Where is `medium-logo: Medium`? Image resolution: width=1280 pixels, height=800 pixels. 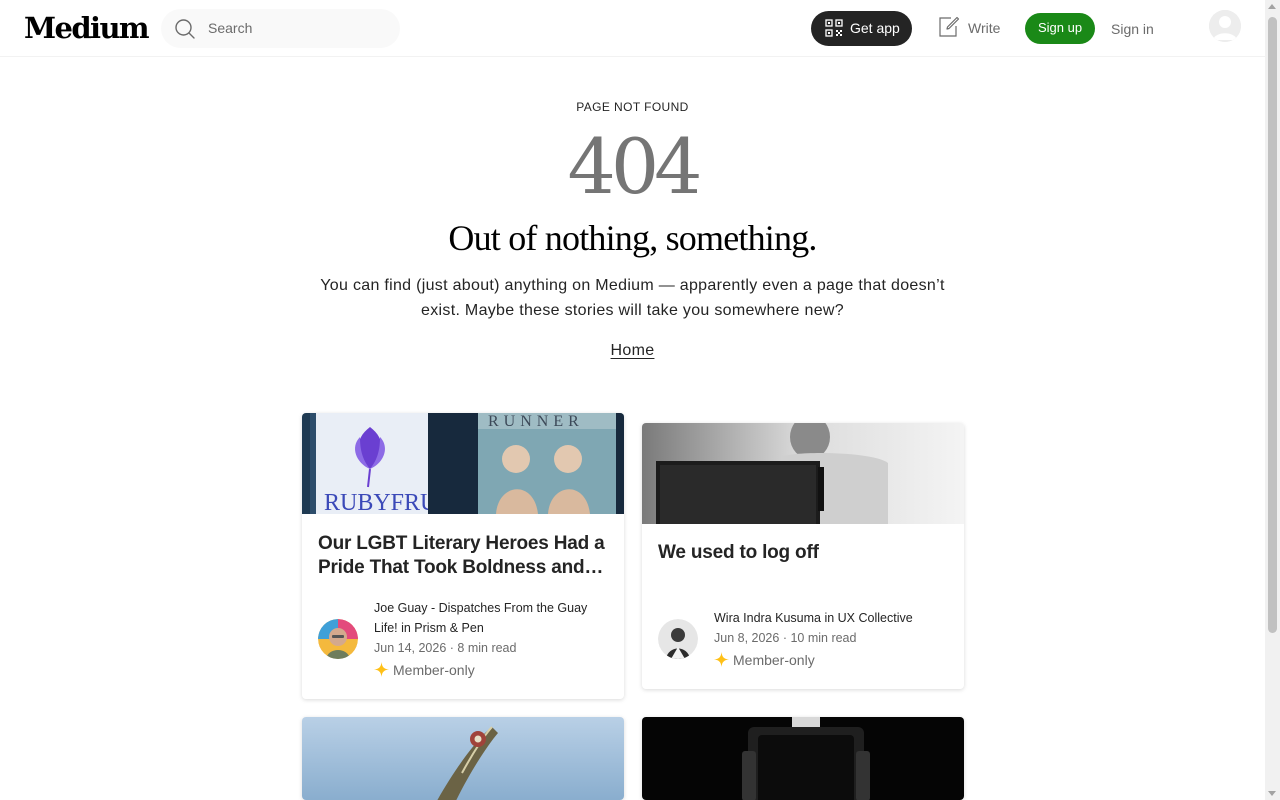 medium-logo: Medium is located at coordinates (87, 28).